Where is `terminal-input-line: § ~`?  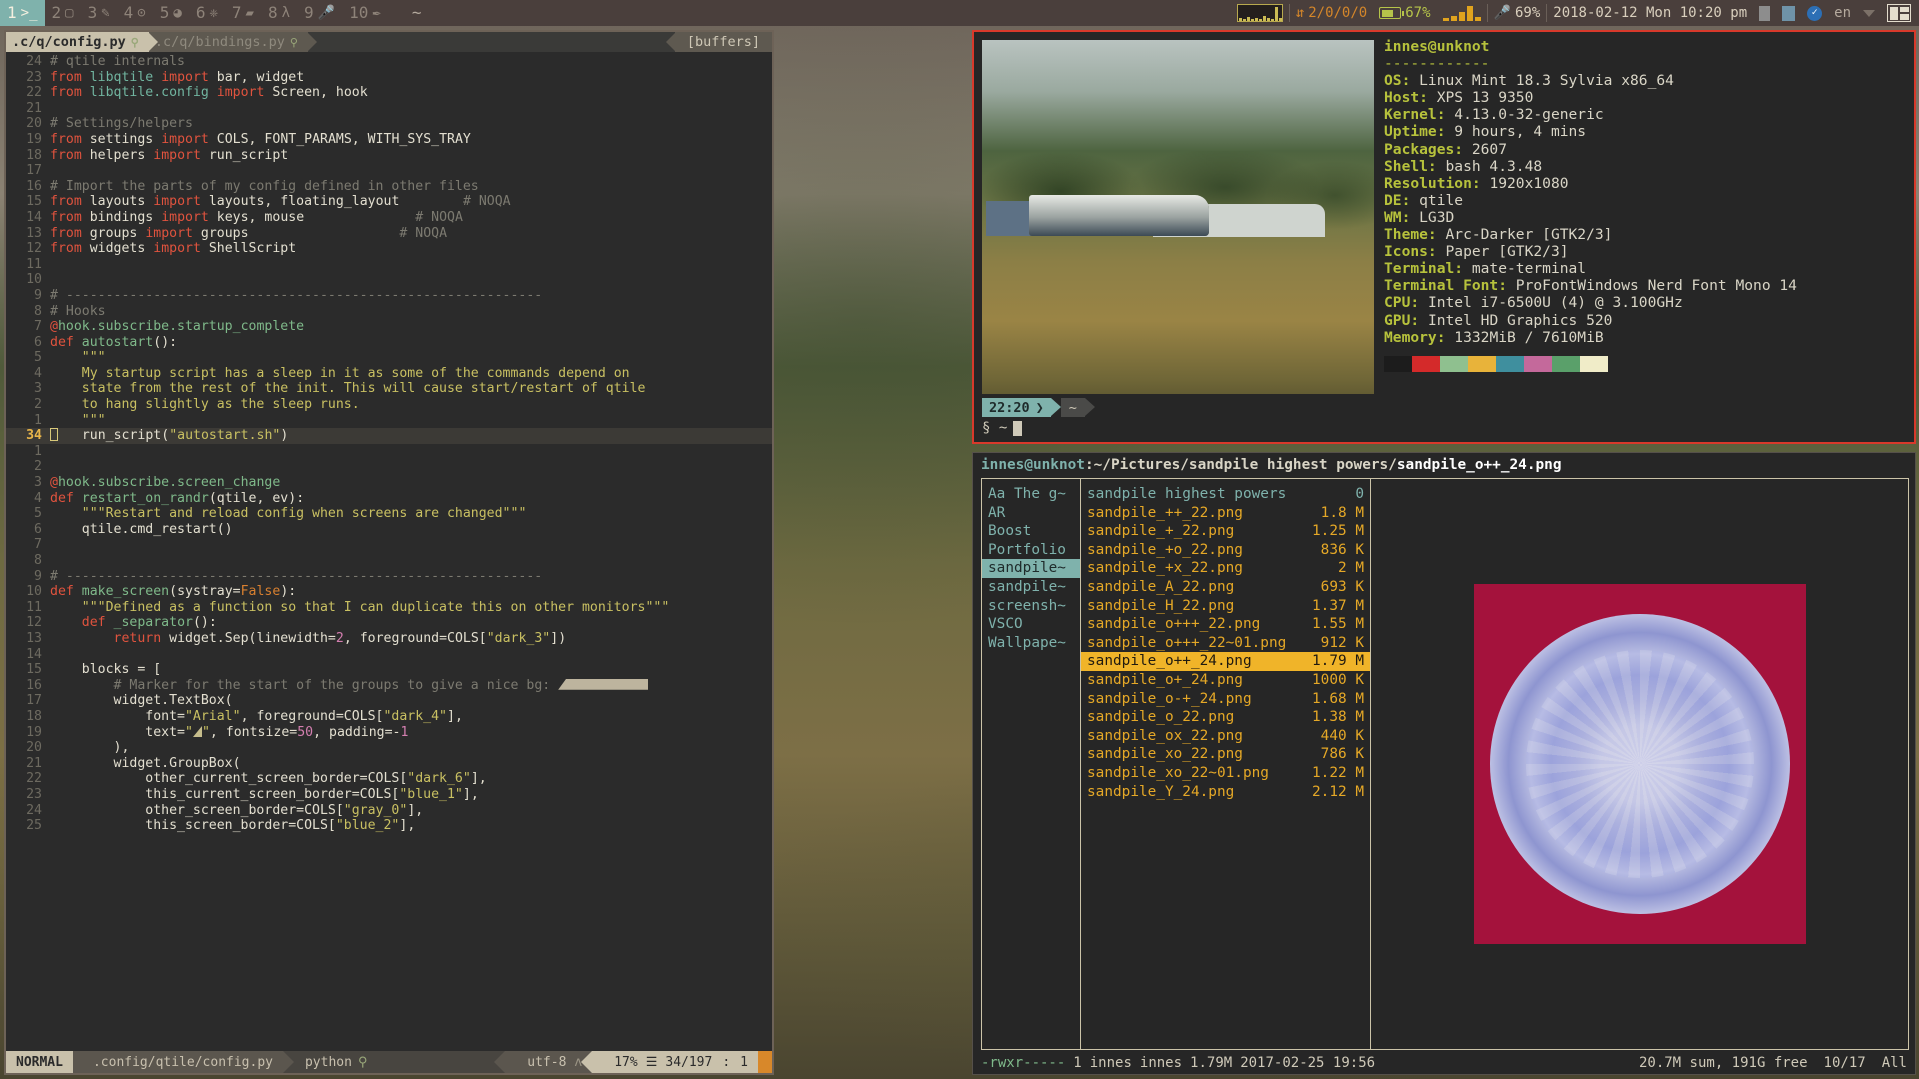
terminal-input-line: § ~ is located at coordinates (1445, 428).